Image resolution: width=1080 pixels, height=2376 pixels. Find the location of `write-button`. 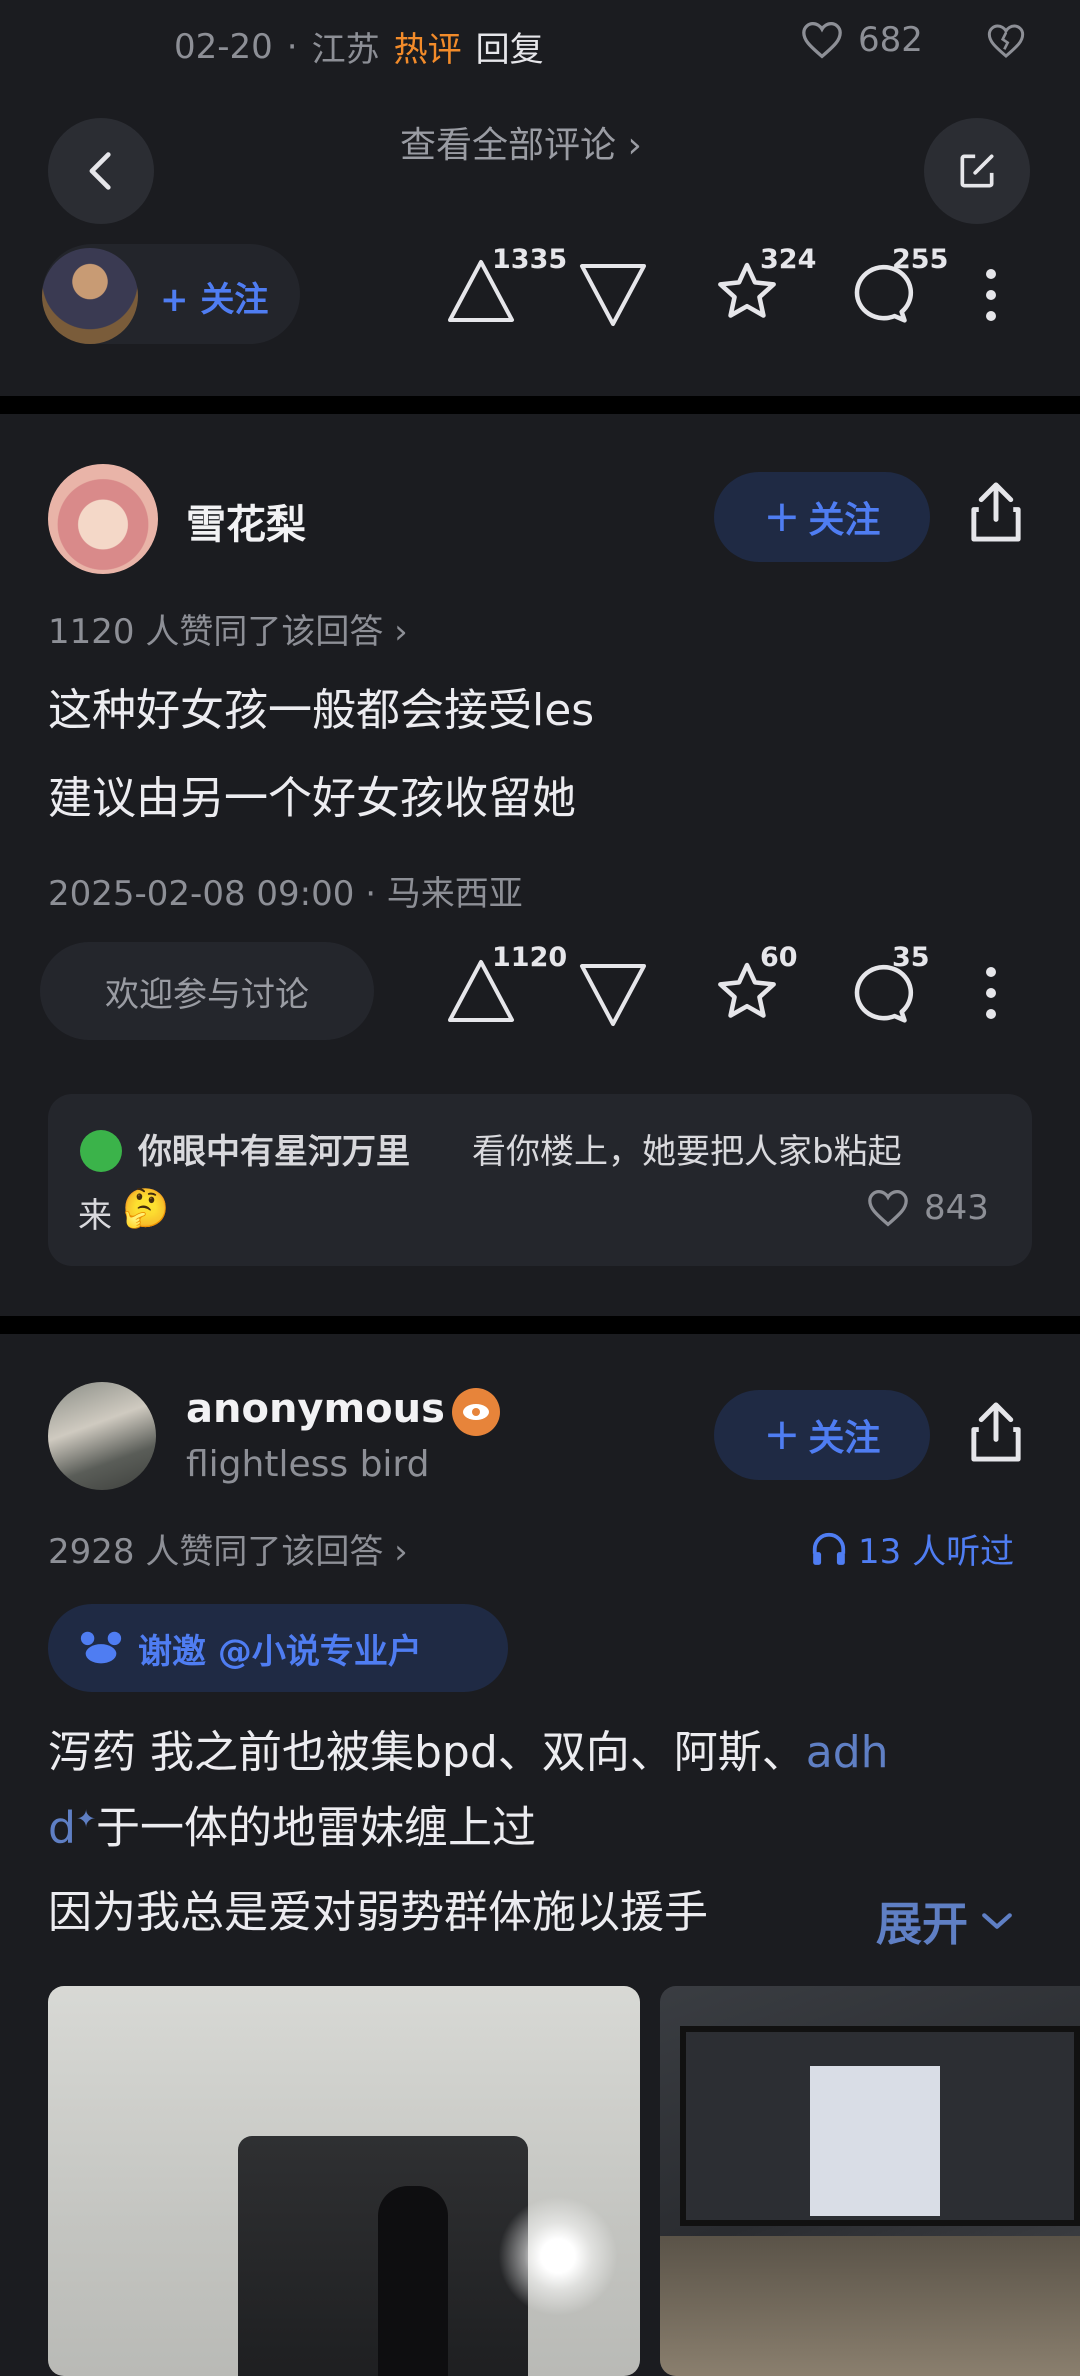

write-button is located at coordinates (977, 171).